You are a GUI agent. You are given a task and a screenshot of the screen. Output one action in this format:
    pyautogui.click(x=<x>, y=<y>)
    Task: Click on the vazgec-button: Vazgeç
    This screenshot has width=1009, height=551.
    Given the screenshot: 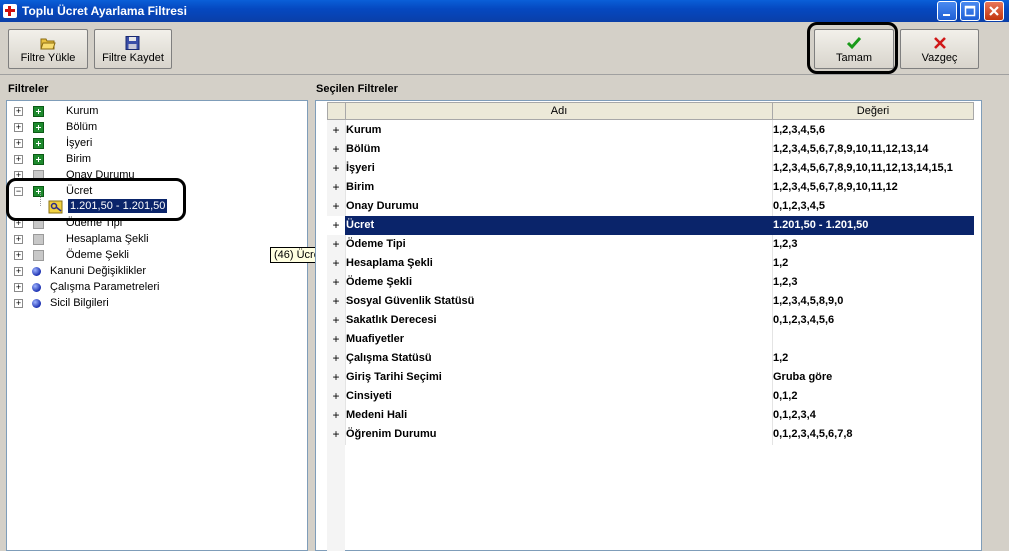 What is the action you would take?
    pyautogui.click(x=939, y=49)
    